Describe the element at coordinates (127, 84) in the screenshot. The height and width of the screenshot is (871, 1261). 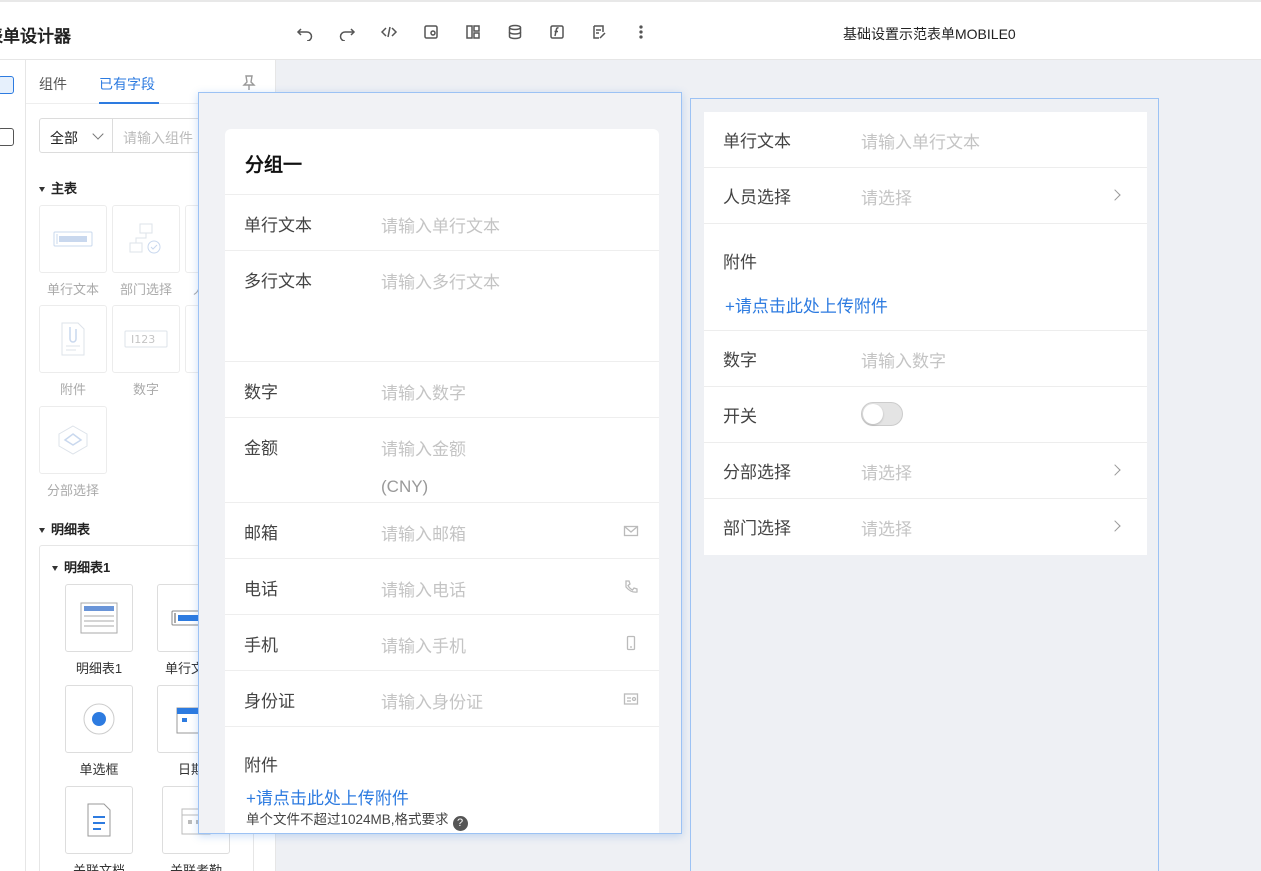
I see `tab-existing-fields: 已有字段` at that location.